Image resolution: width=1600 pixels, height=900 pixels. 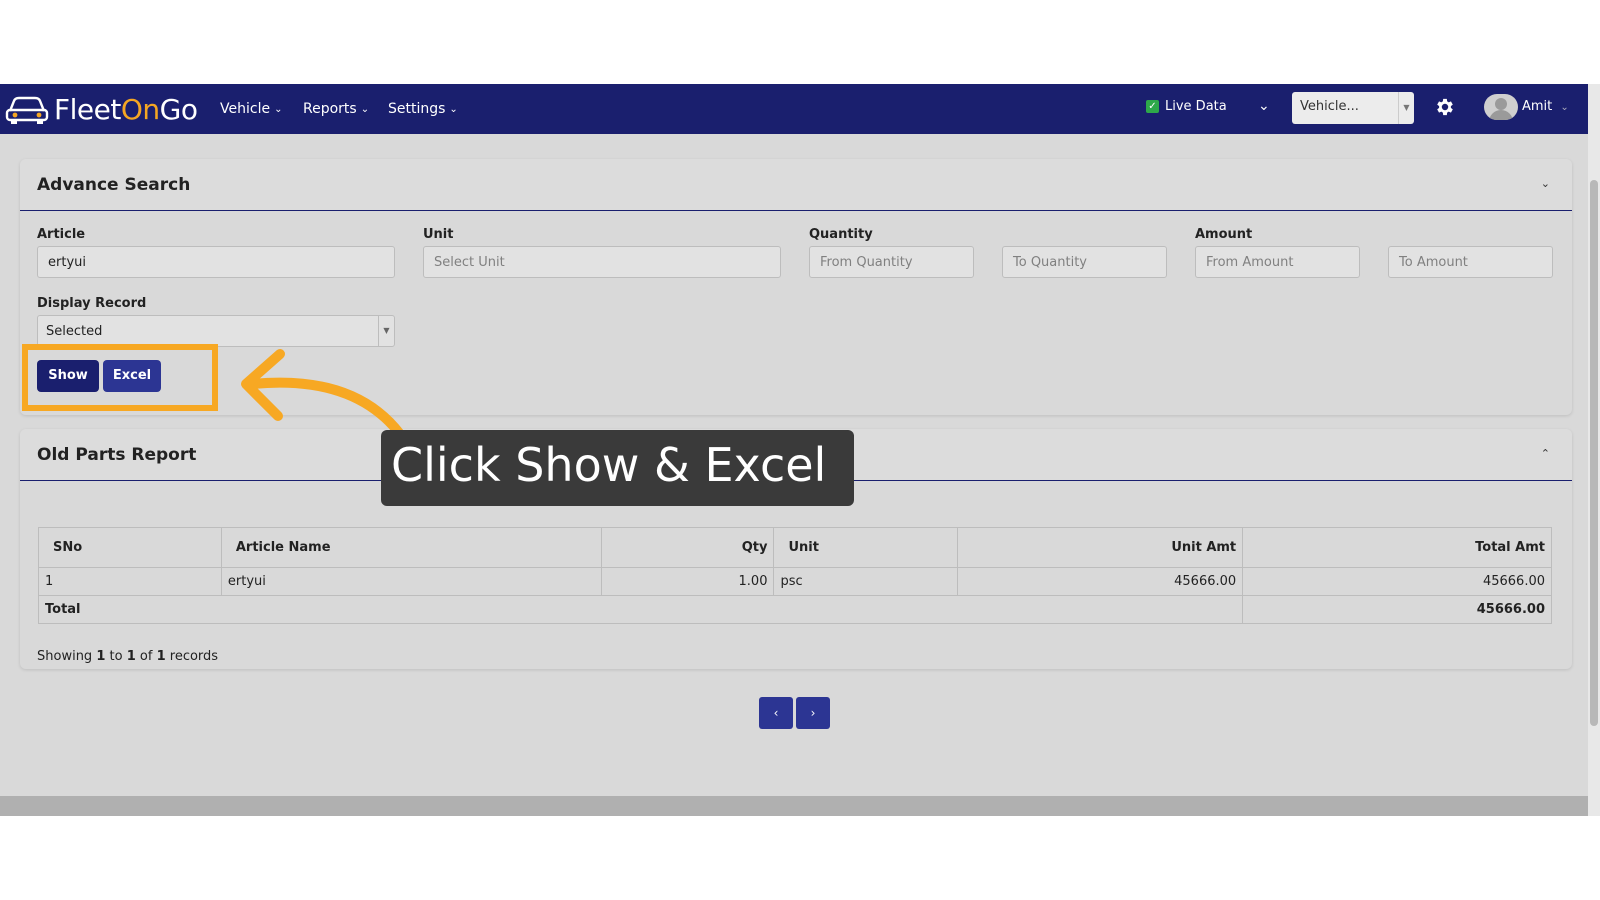 What do you see at coordinates (1501, 115) in the screenshot?
I see `avatar-body` at bounding box center [1501, 115].